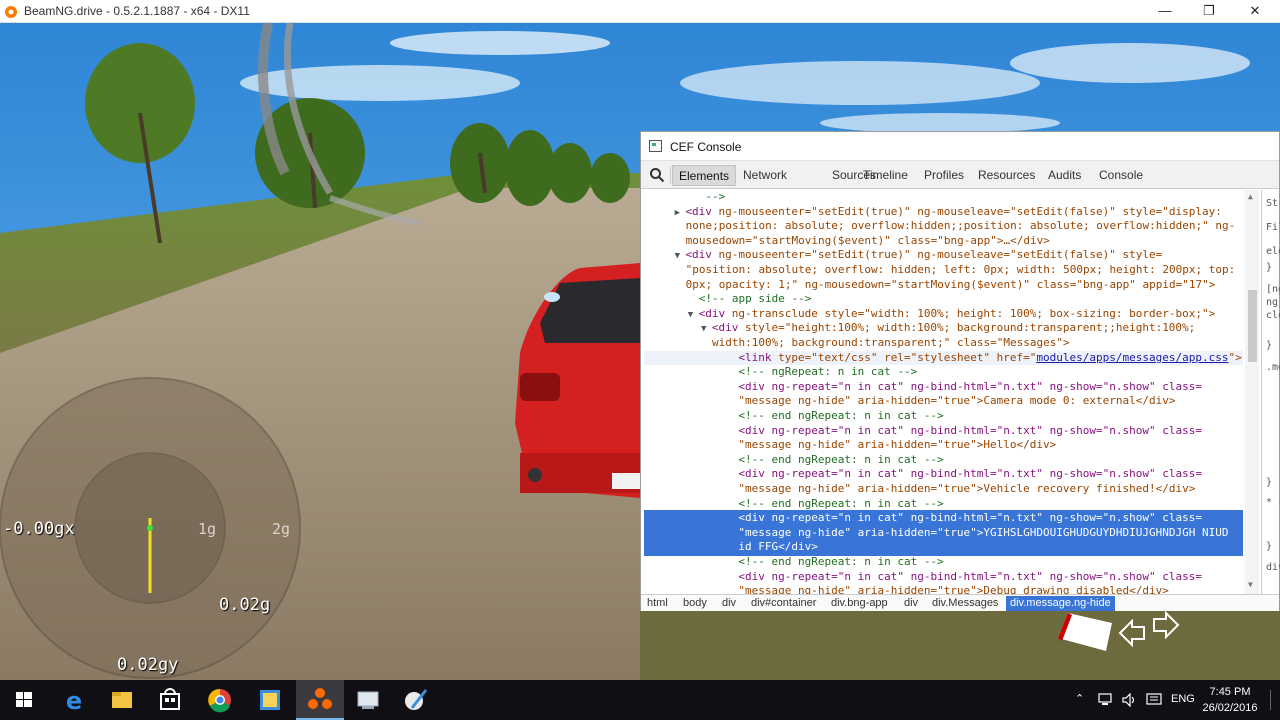  Describe the element at coordinates (1106, 700) in the screenshot. I see `network-icon` at that location.